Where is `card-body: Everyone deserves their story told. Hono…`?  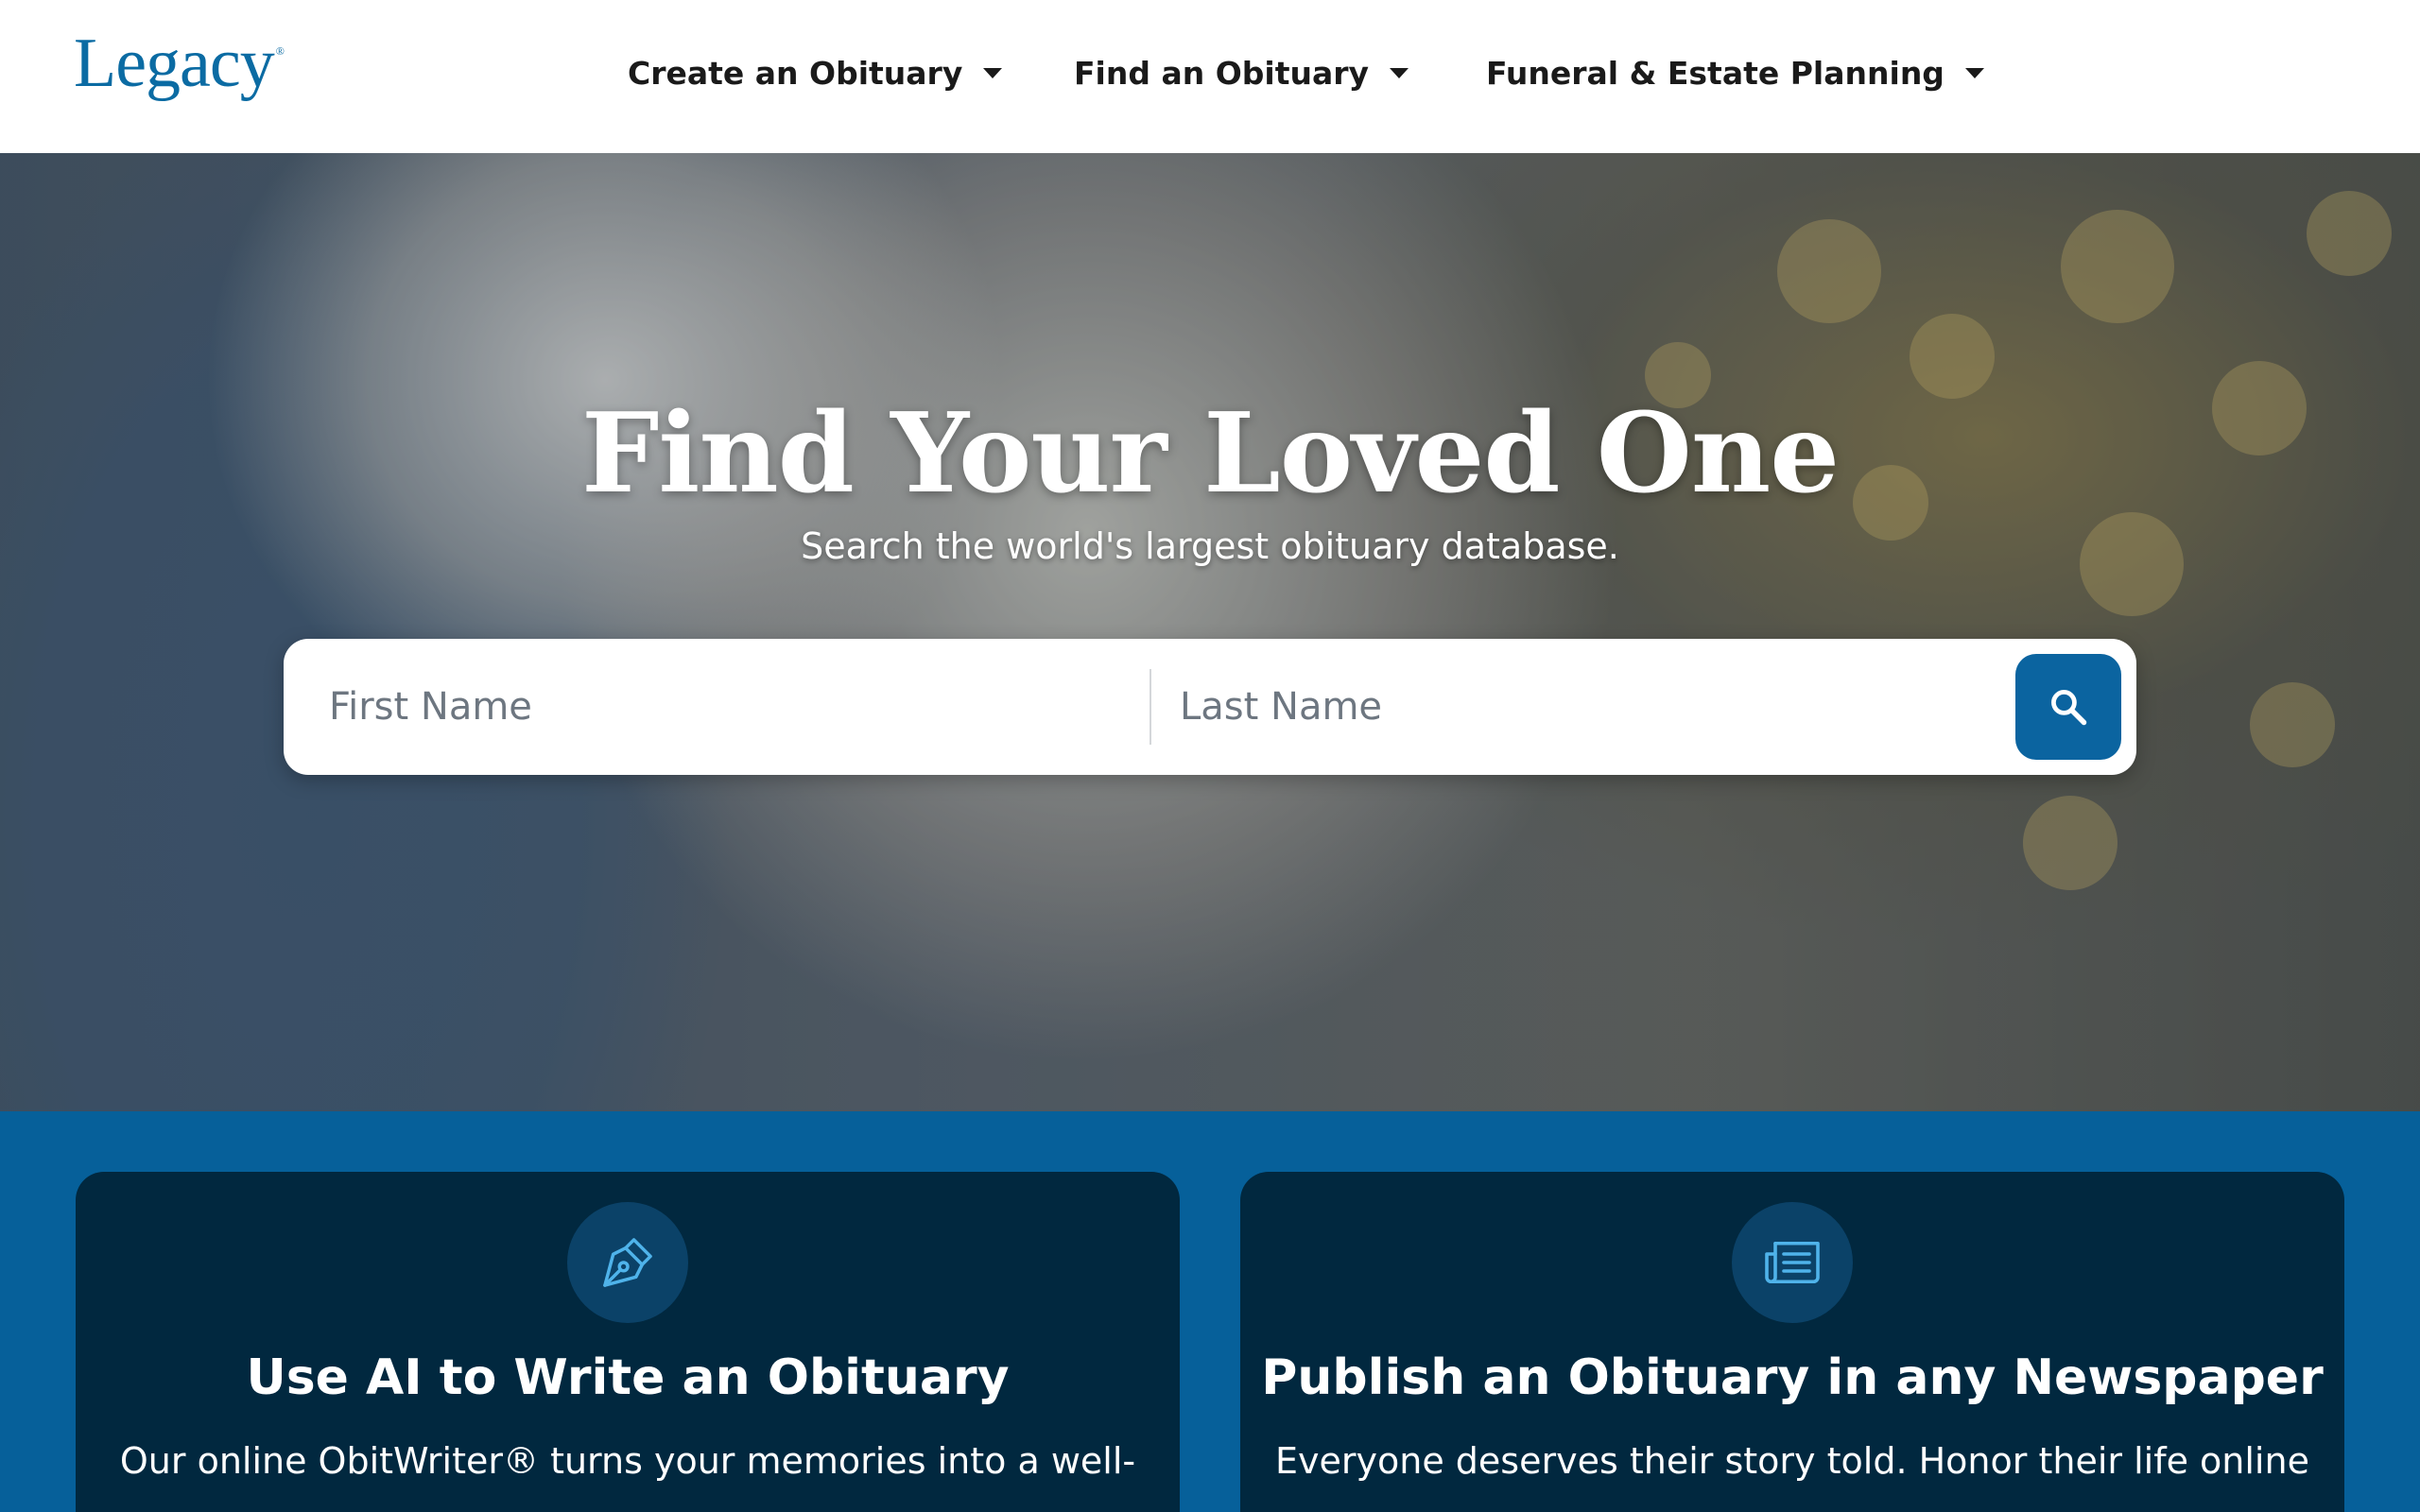
card-body: Everyone deserves their story told. Hono… is located at coordinates (1792, 1461).